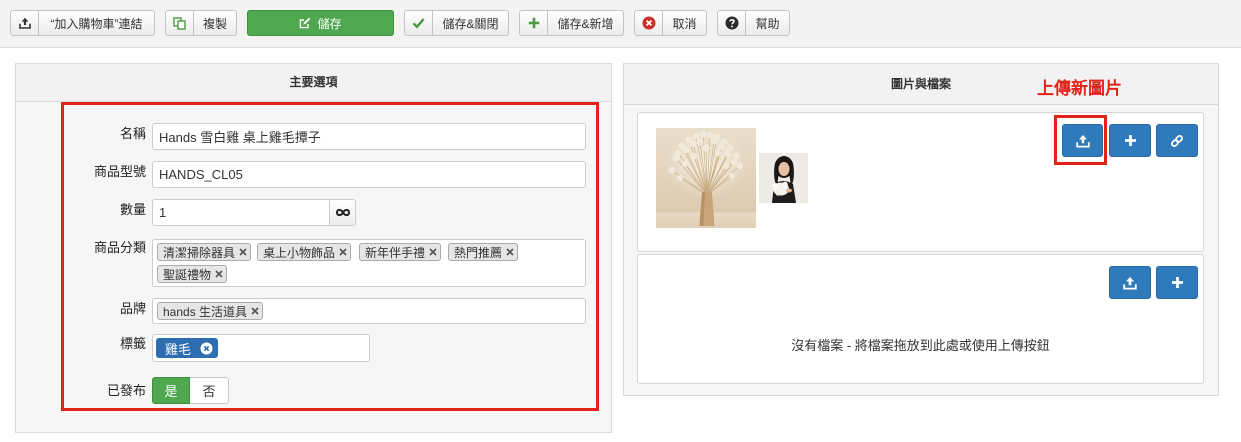  What do you see at coordinates (369, 263) in the screenshot?
I see `categories-select: 清潔掃除器具 桌上小物飾品 新年伴手禮 熱門推薦 聖誕禮物` at bounding box center [369, 263].